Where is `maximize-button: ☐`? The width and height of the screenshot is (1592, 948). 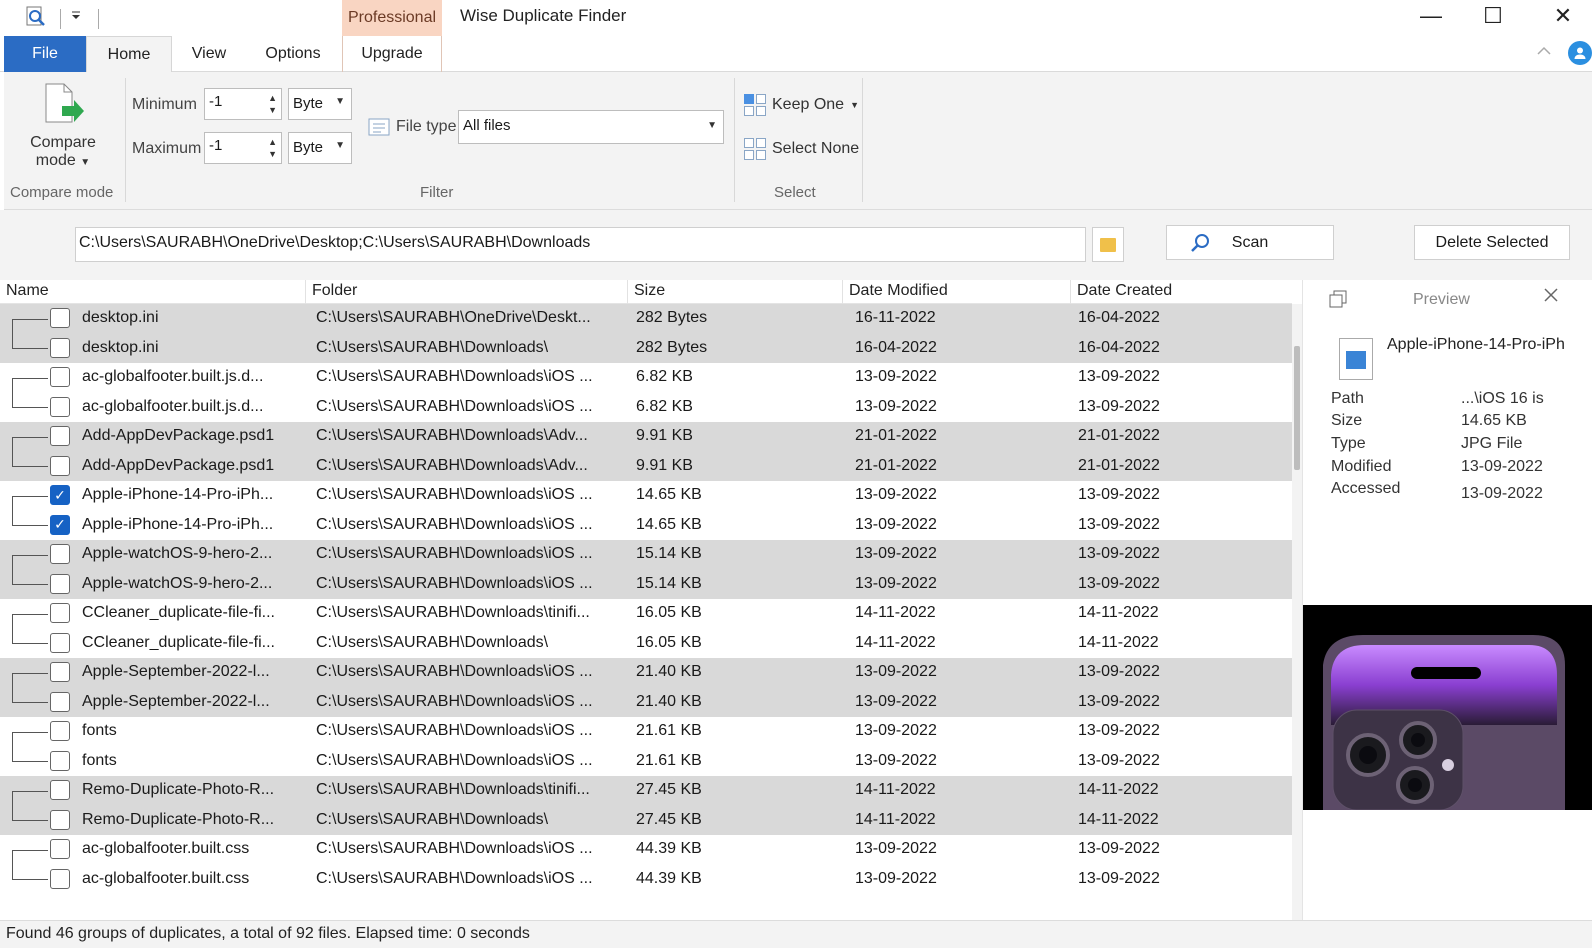
maximize-button: ☐ is located at coordinates (1493, 16).